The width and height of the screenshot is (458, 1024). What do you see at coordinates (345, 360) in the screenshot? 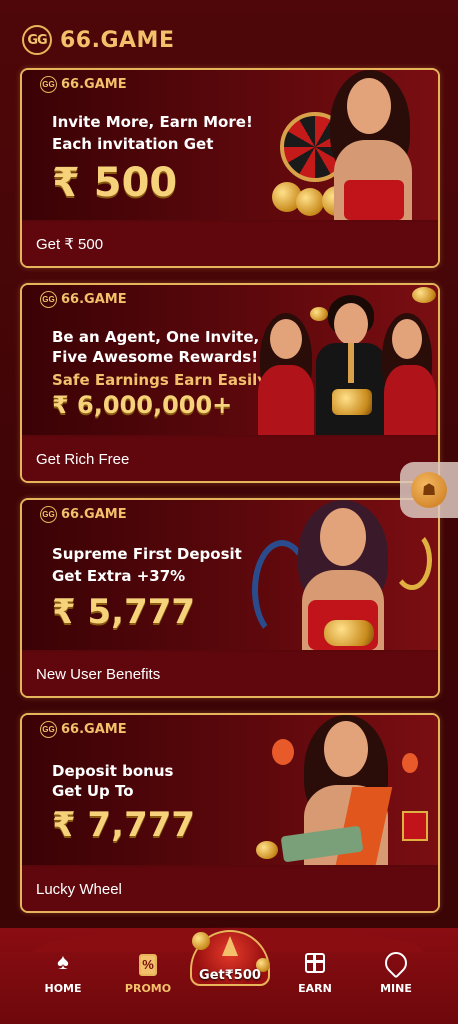
I see `promo-agents-image` at bounding box center [345, 360].